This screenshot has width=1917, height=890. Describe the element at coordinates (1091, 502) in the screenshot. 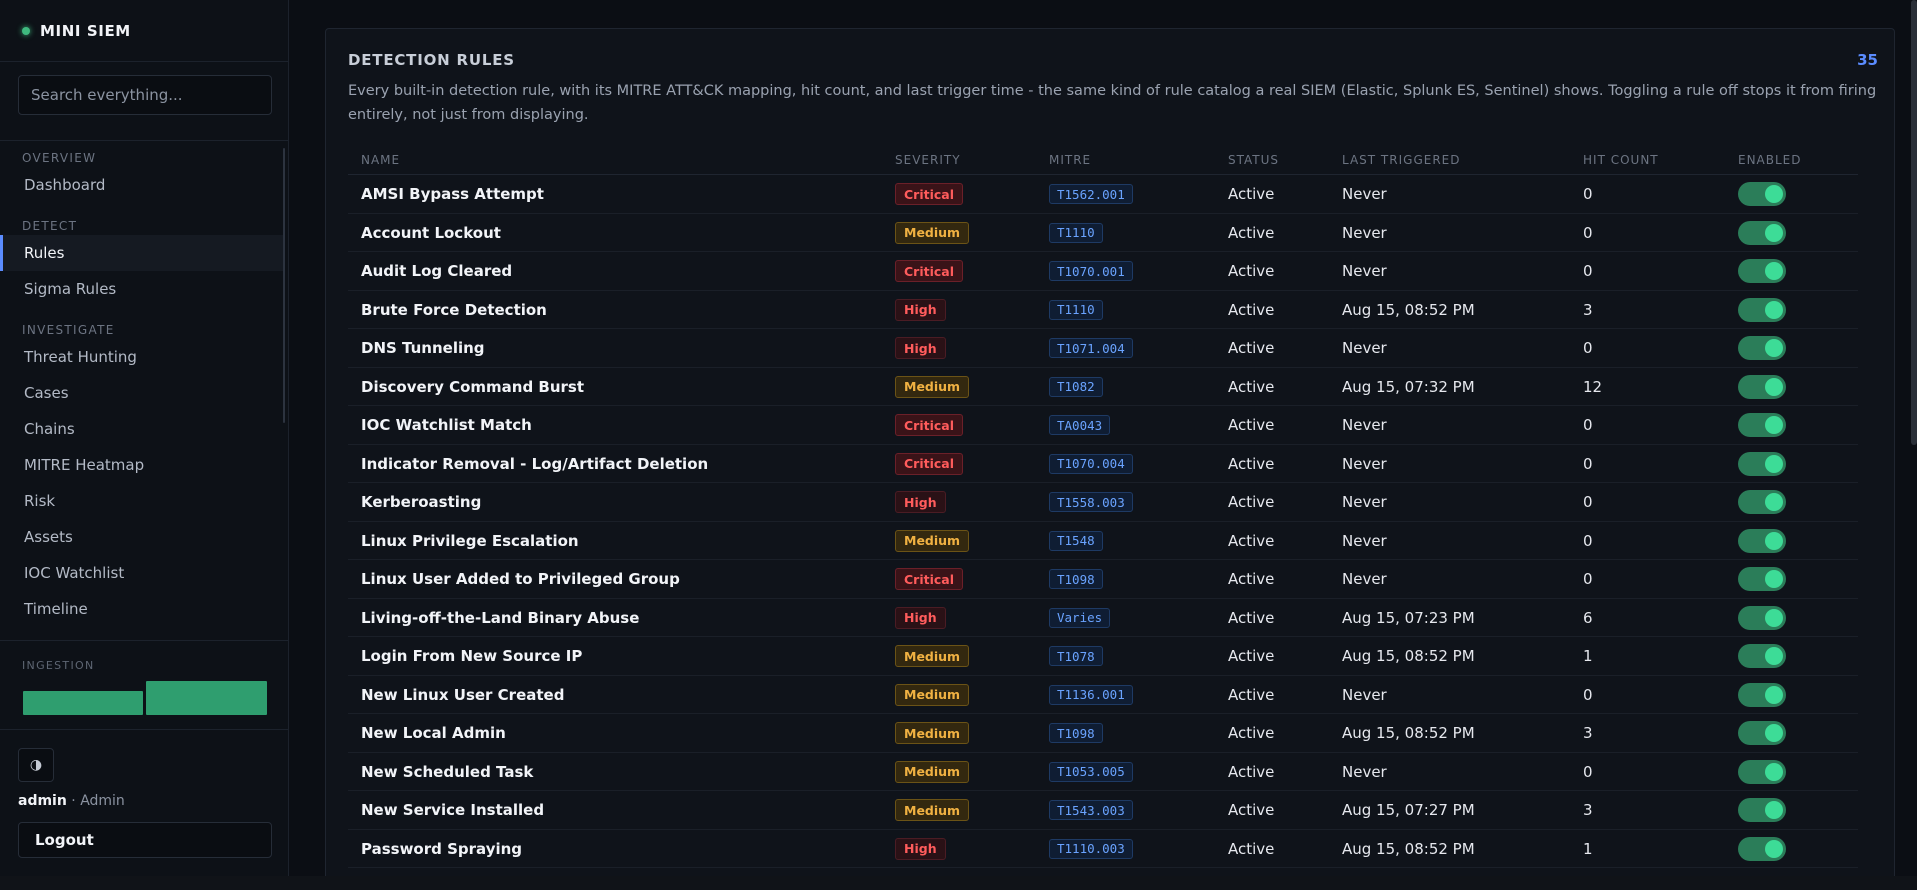

I see `mitre-technique-tag: T1558.003` at that location.